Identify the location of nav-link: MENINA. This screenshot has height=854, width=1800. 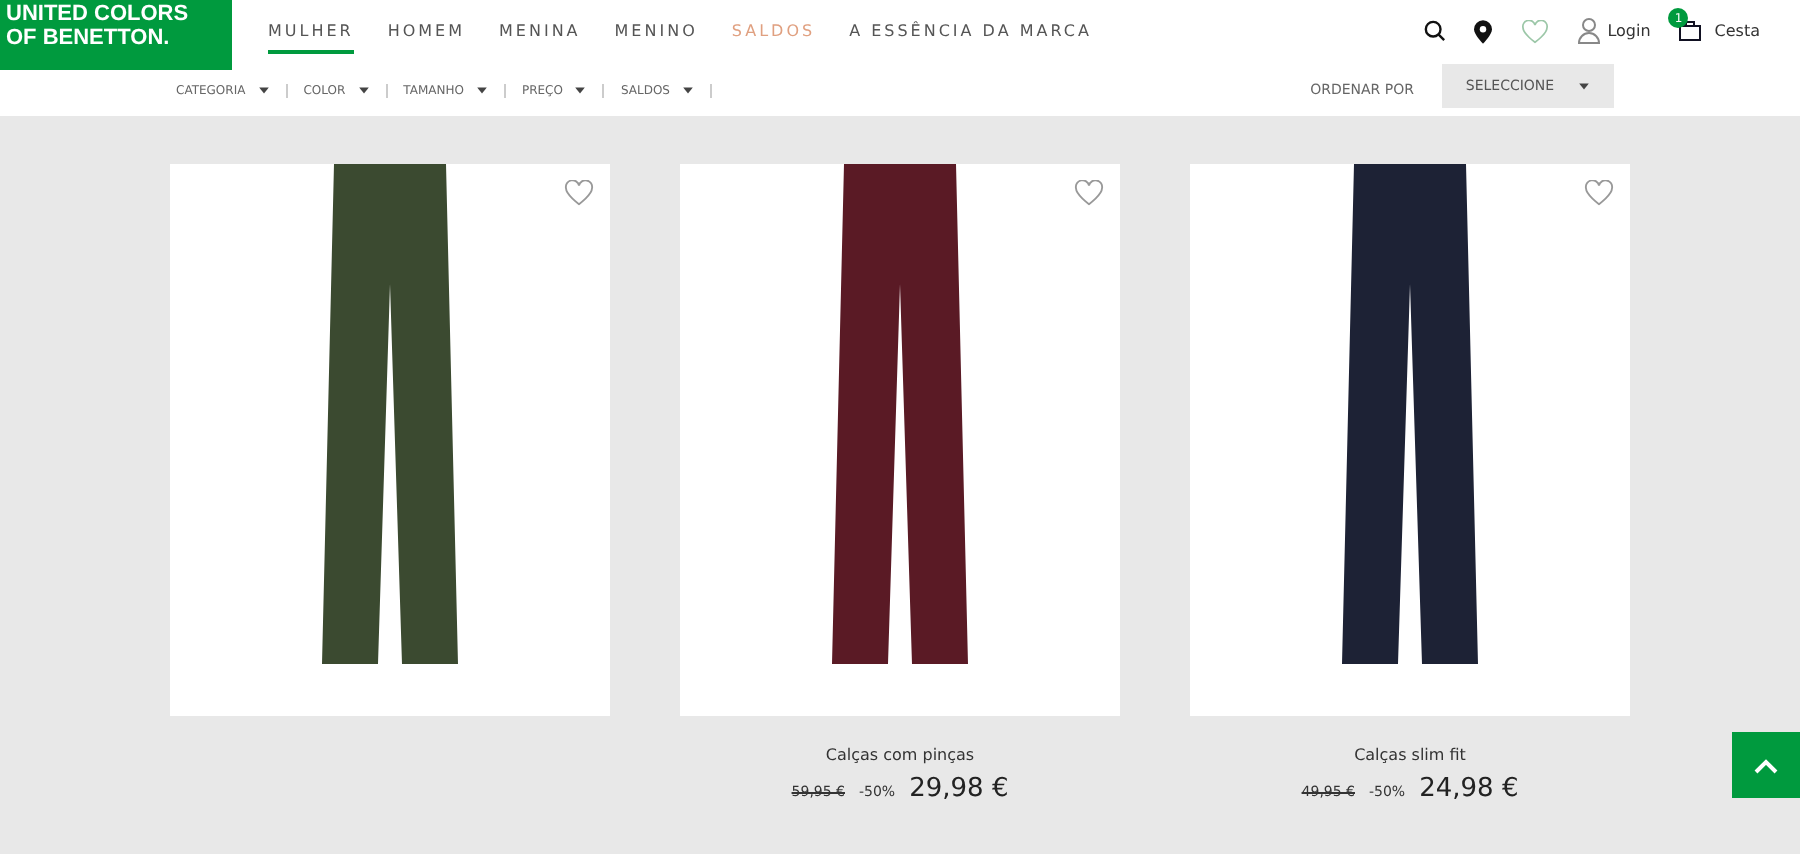
(540, 38).